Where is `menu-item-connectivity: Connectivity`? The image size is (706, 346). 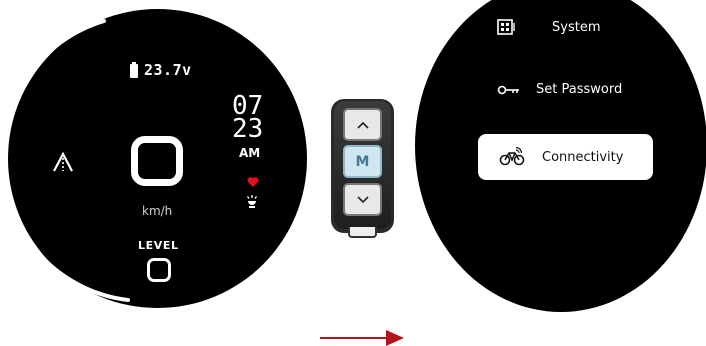 menu-item-connectivity: Connectivity is located at coordinates (565, 157).